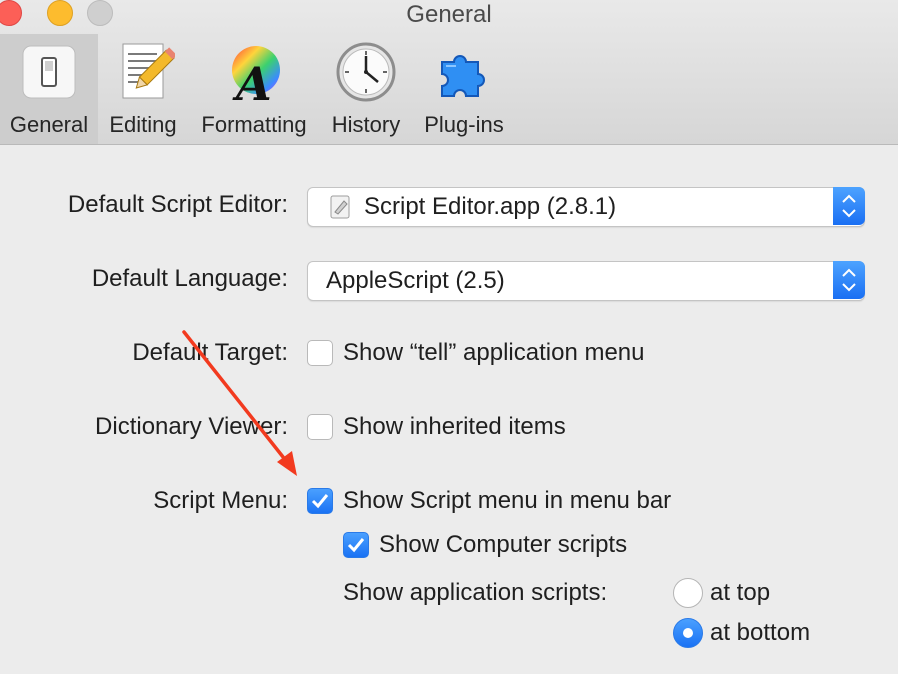 The width and height of the screenshot is (898, 674). I want to click on puzzle-piece-icon, so click(464, 72).